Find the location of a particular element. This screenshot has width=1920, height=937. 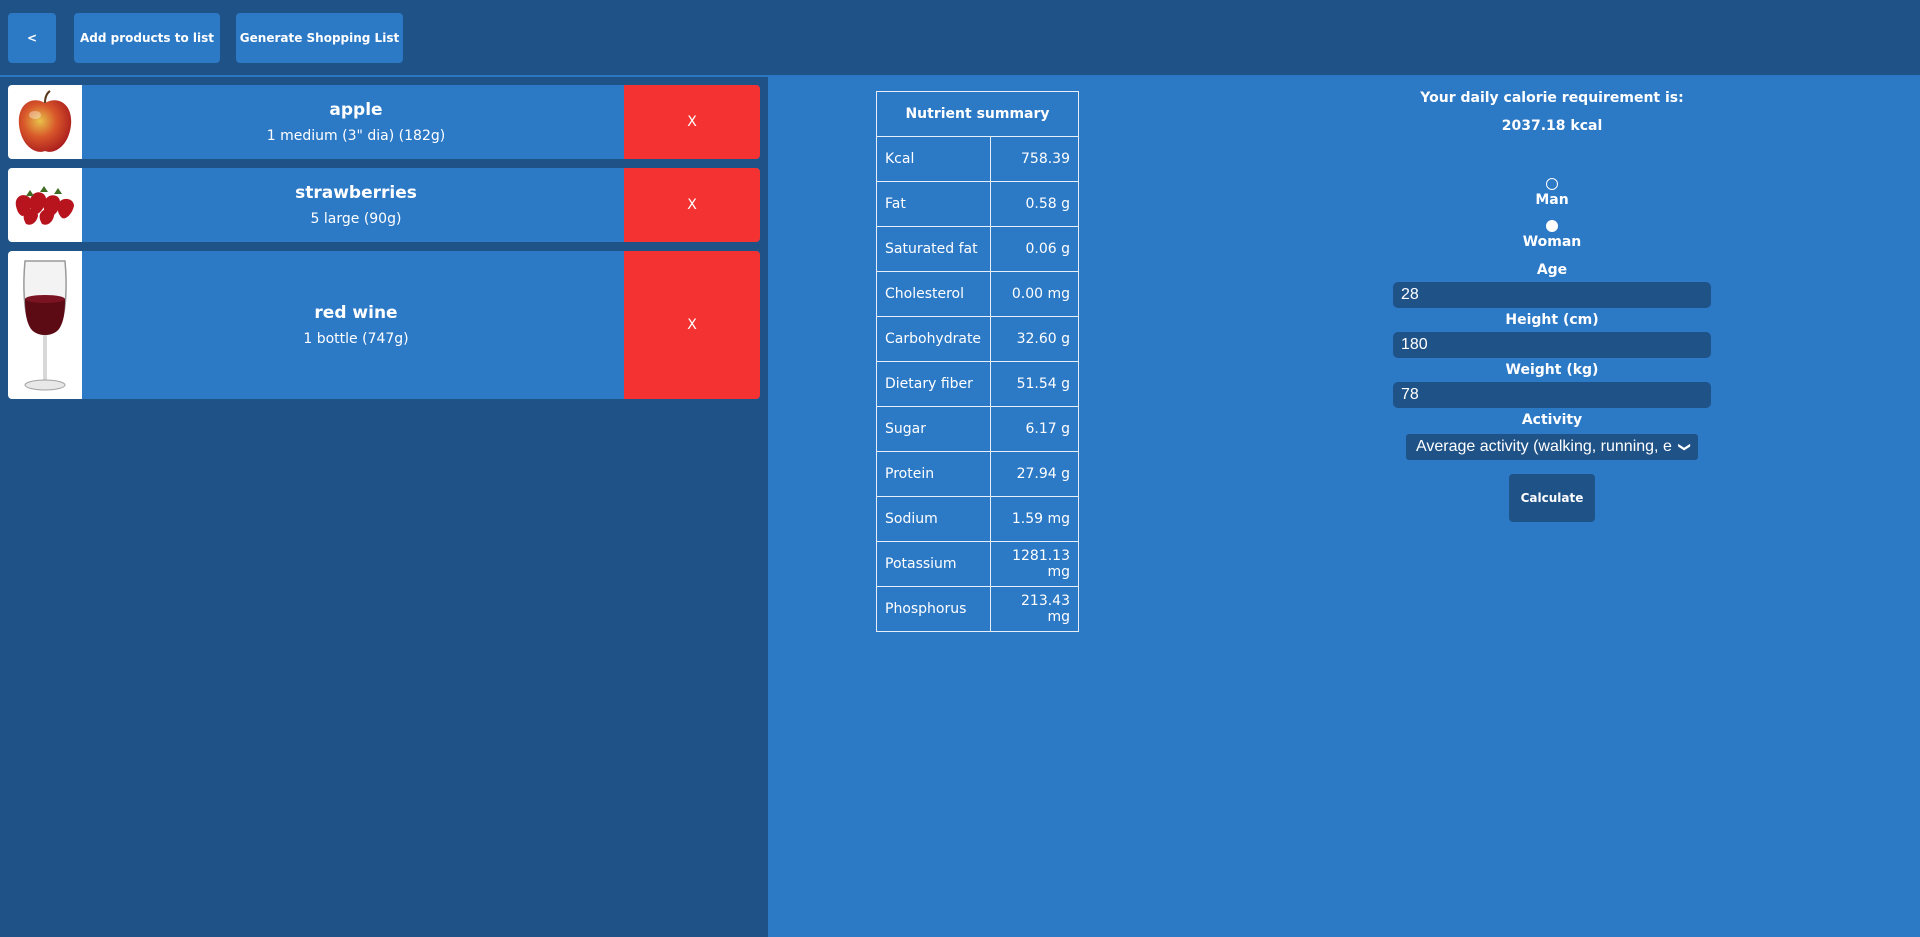

nutrient-value: 0.00 mg is located at coordinates (1034, 294).